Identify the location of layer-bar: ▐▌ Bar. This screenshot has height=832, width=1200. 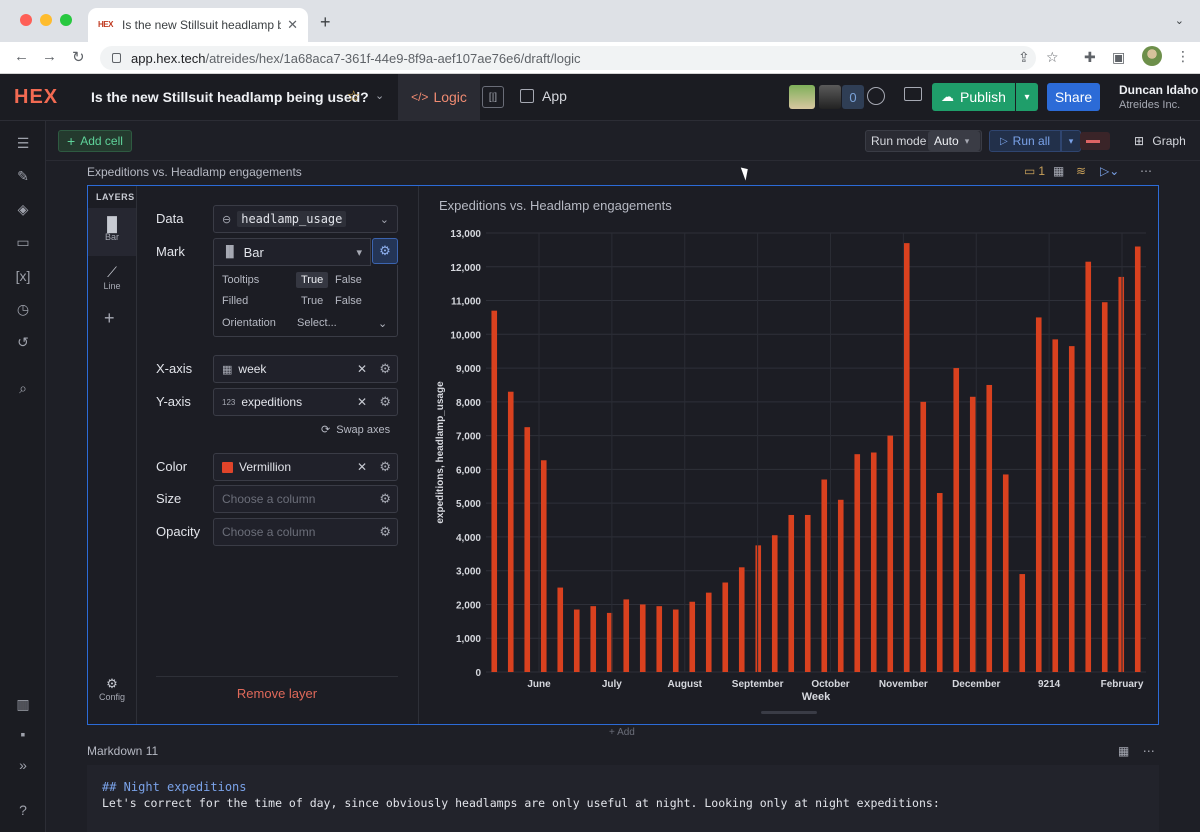
(112, 232).